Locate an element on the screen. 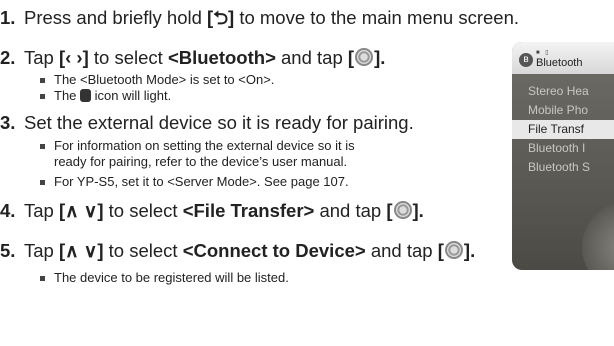  bluetooth-icon is located at coordinates (86, 95).